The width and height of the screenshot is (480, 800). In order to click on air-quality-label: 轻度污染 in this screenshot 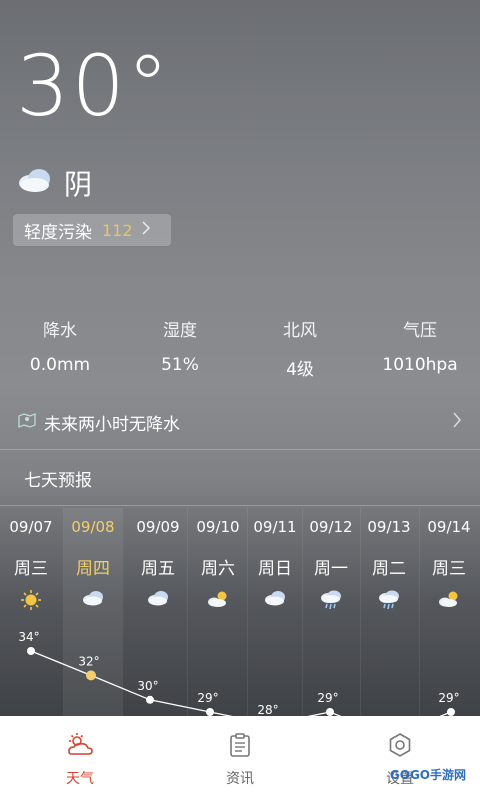, I will do `click(58, 232)`.